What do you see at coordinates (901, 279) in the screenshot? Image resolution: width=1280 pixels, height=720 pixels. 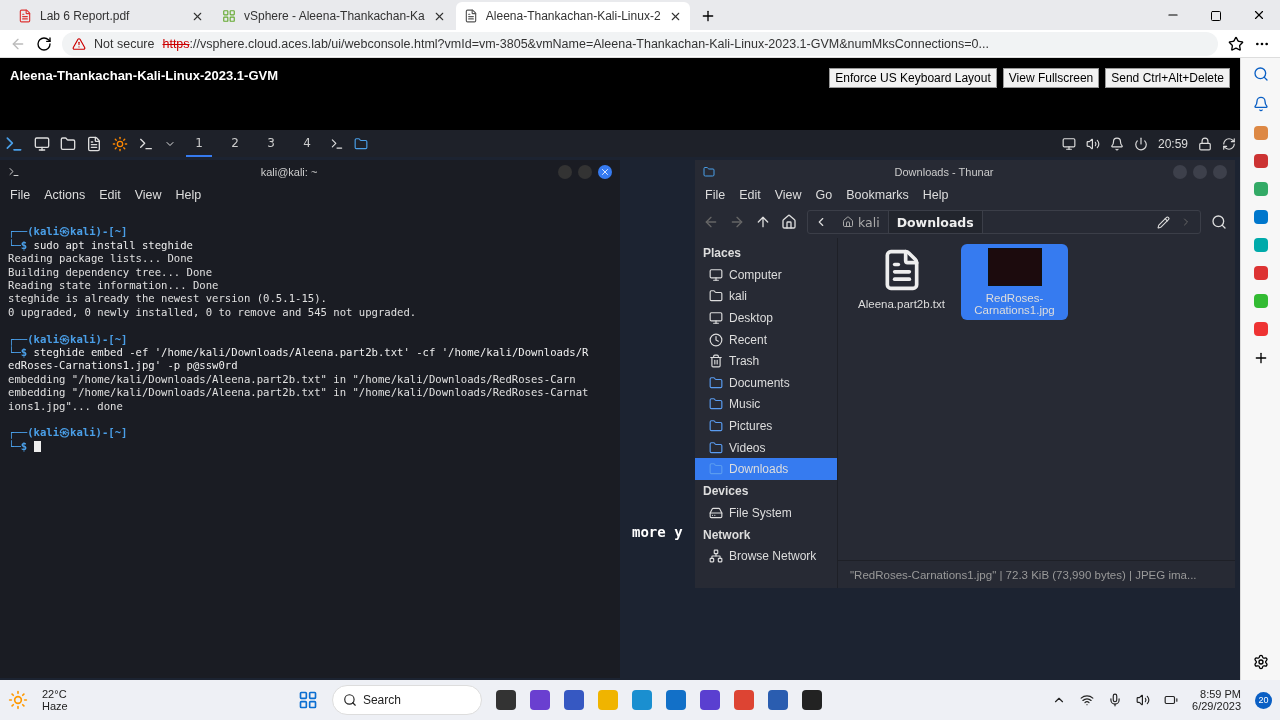 I see `document-tile: Aleena.part2b.txt` at bounding box center [901, 279].